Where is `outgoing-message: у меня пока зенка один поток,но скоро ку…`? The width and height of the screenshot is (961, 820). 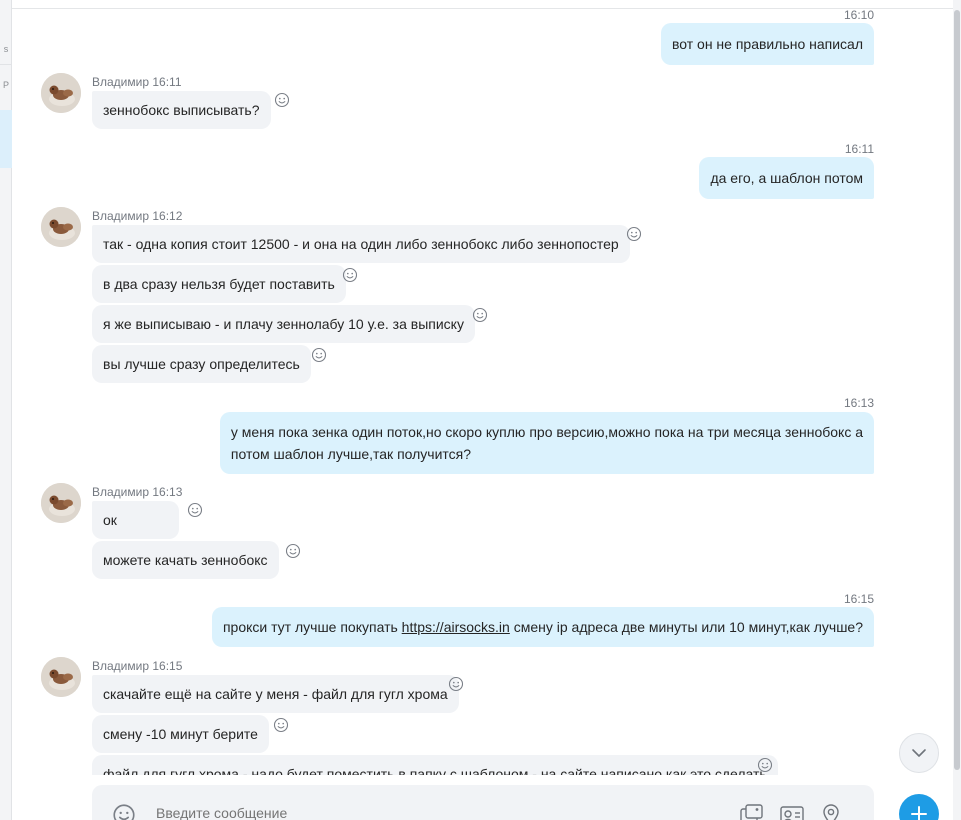
outgoing-message: у меня пока зенка один поток,но скоро ку… is located at coordinates (546, 443).